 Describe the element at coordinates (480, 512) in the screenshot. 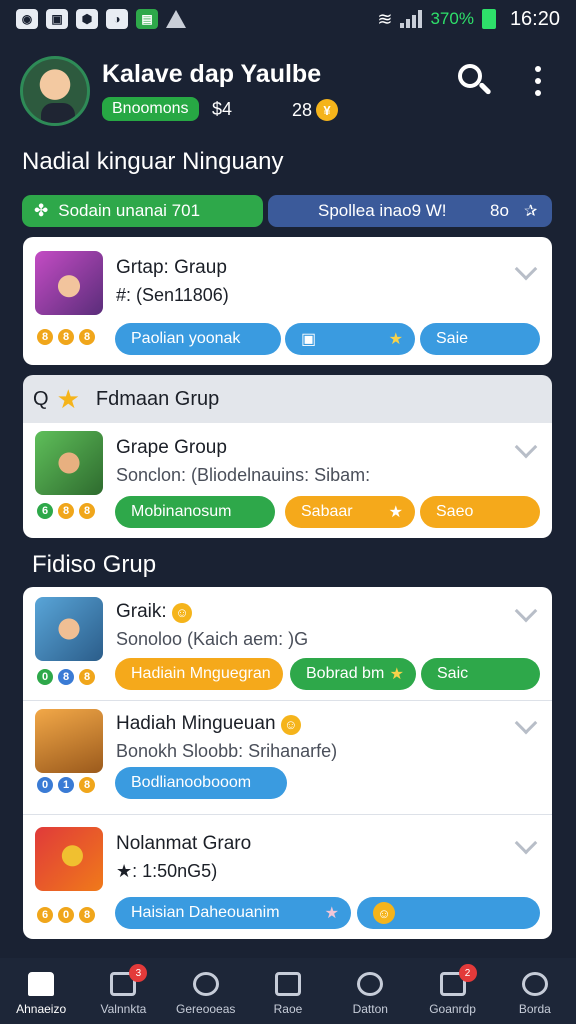

I see `action-pill-3: Saeo` at that location.